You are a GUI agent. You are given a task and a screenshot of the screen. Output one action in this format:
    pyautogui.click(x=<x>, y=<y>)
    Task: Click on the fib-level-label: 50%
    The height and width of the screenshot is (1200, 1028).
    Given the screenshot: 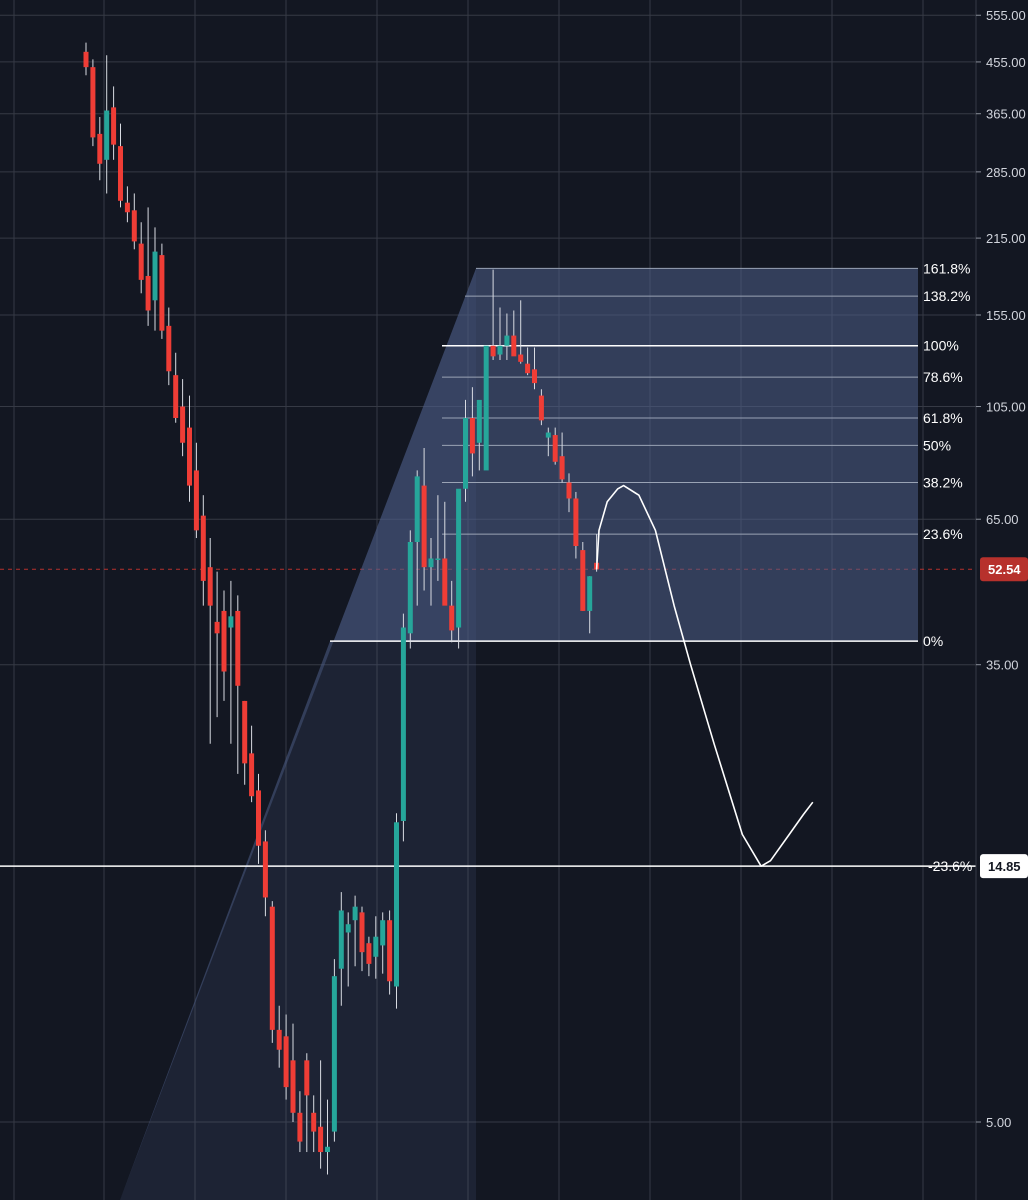 What is the action you would take?
    pyautogui.click(x=937, y=445)
    